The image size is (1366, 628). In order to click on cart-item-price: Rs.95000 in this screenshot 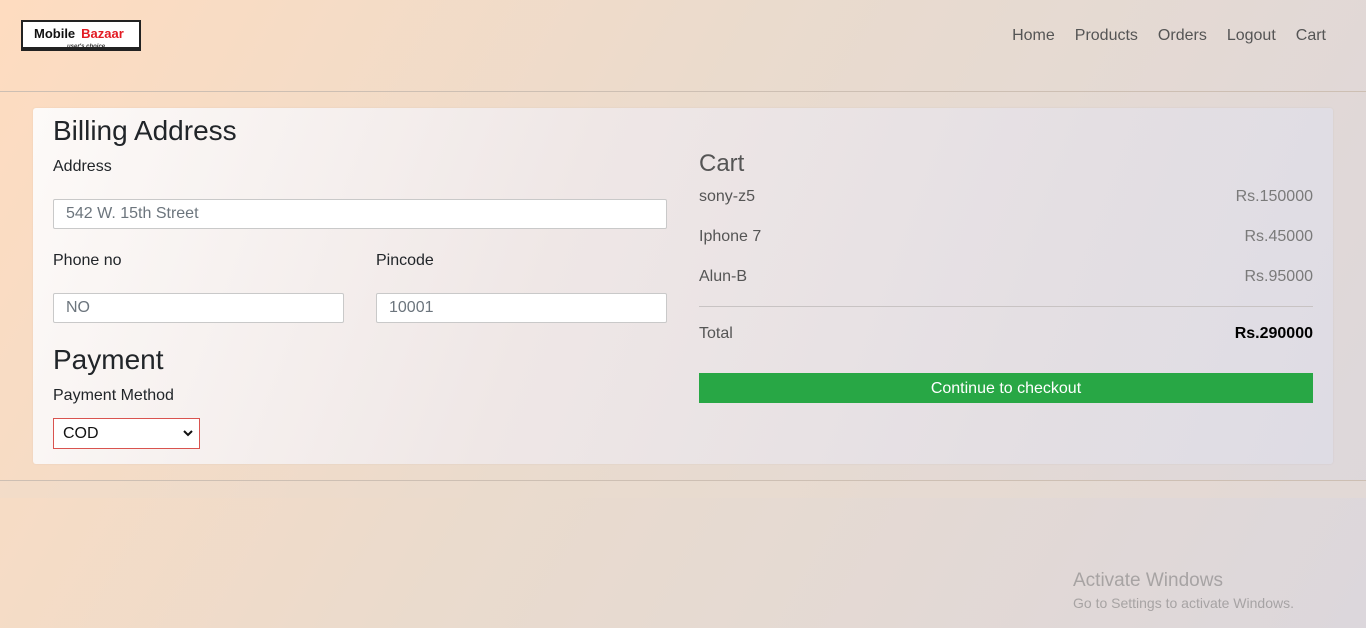, I will do `click(1279, 276)`.